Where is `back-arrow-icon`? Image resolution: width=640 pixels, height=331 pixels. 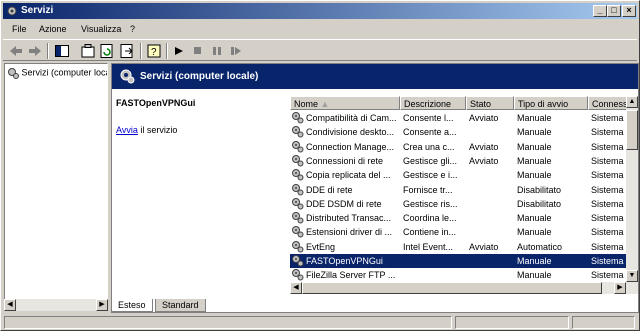
back-arrow-icon is located at coordinates (16, 51).